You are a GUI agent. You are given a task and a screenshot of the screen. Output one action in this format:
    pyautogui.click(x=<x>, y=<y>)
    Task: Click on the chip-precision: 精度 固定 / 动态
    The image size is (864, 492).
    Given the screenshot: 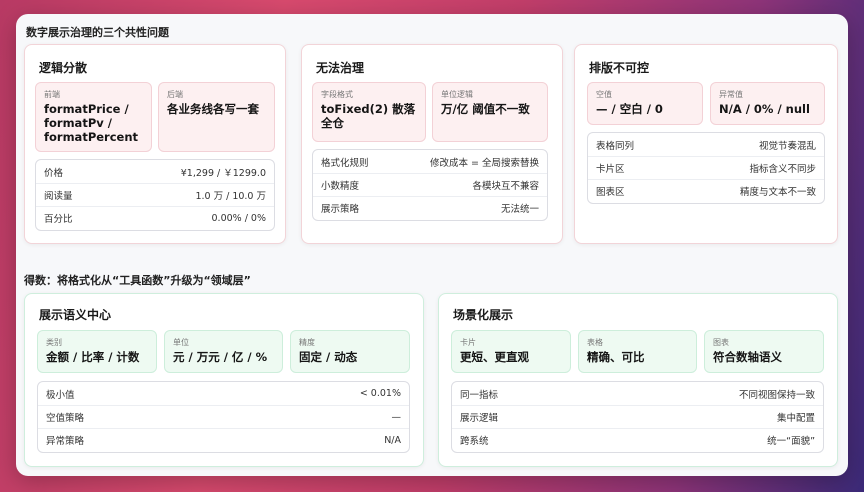 What is the action you would take?
    pyautogui.click(x=350, y=351)
    